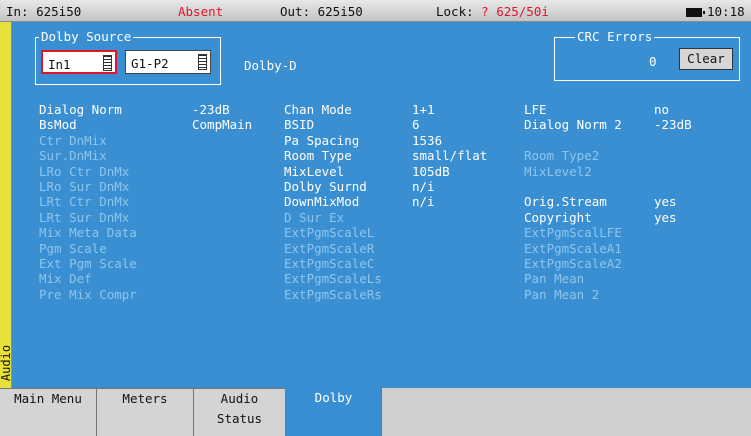 This screenshot has height=436, width=751. I want to click on input-format: In: 625i50, so click(44, 11).